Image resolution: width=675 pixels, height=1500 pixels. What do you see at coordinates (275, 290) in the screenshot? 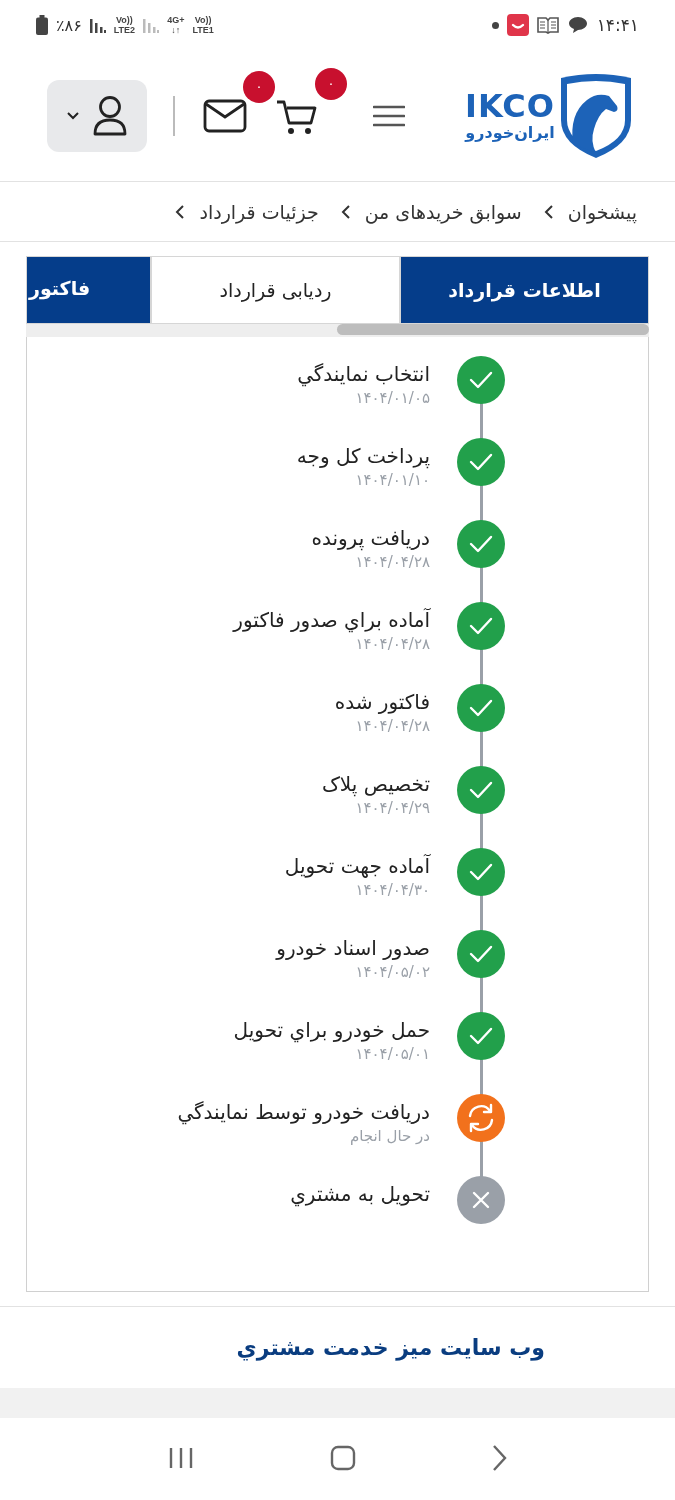
I see `tab: ردیابی قرارداد` at bounding box center [275, 290].